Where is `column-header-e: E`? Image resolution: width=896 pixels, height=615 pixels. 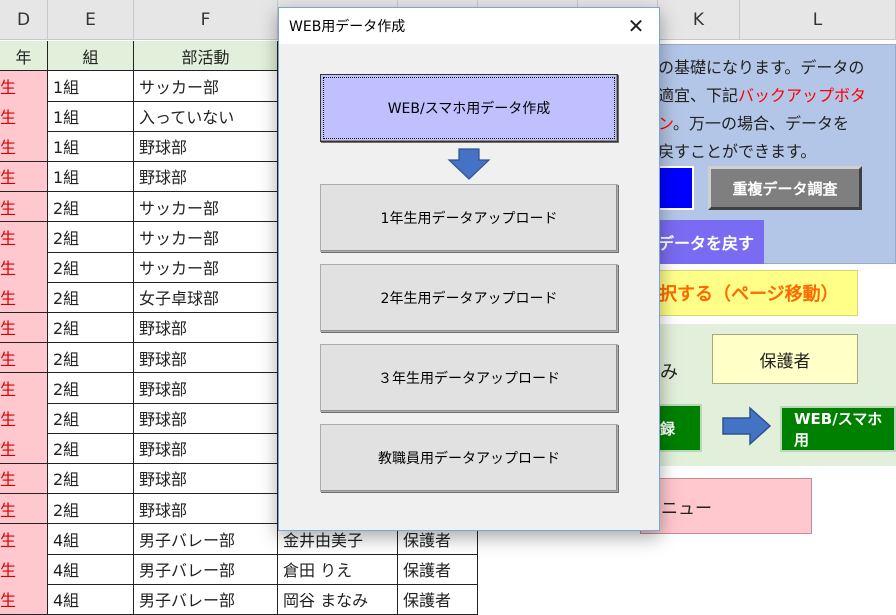 column-header-e: E is located at coordinates (91, 20).